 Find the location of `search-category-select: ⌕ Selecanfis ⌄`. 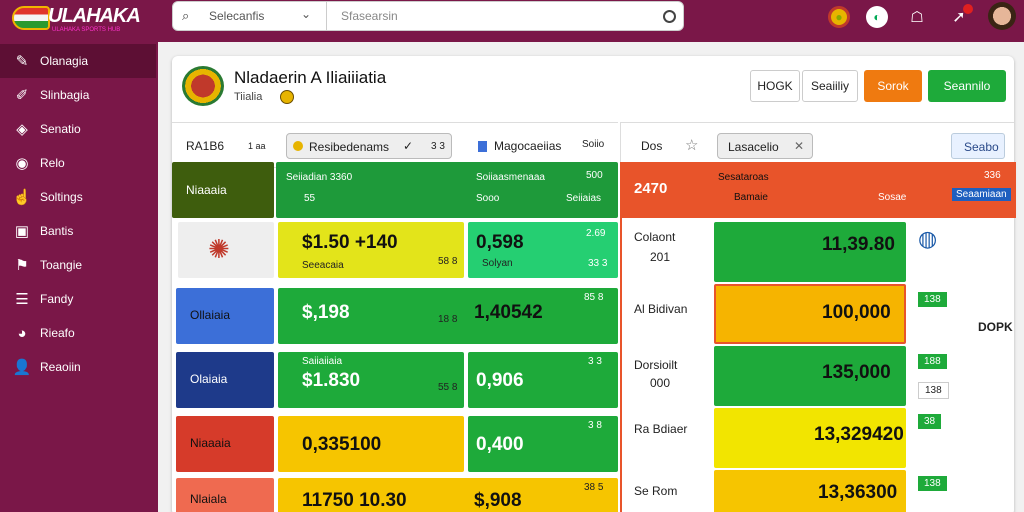

search-category-select: ⌕ Selecanfis ⌄ is located at coordinates (250, 16).